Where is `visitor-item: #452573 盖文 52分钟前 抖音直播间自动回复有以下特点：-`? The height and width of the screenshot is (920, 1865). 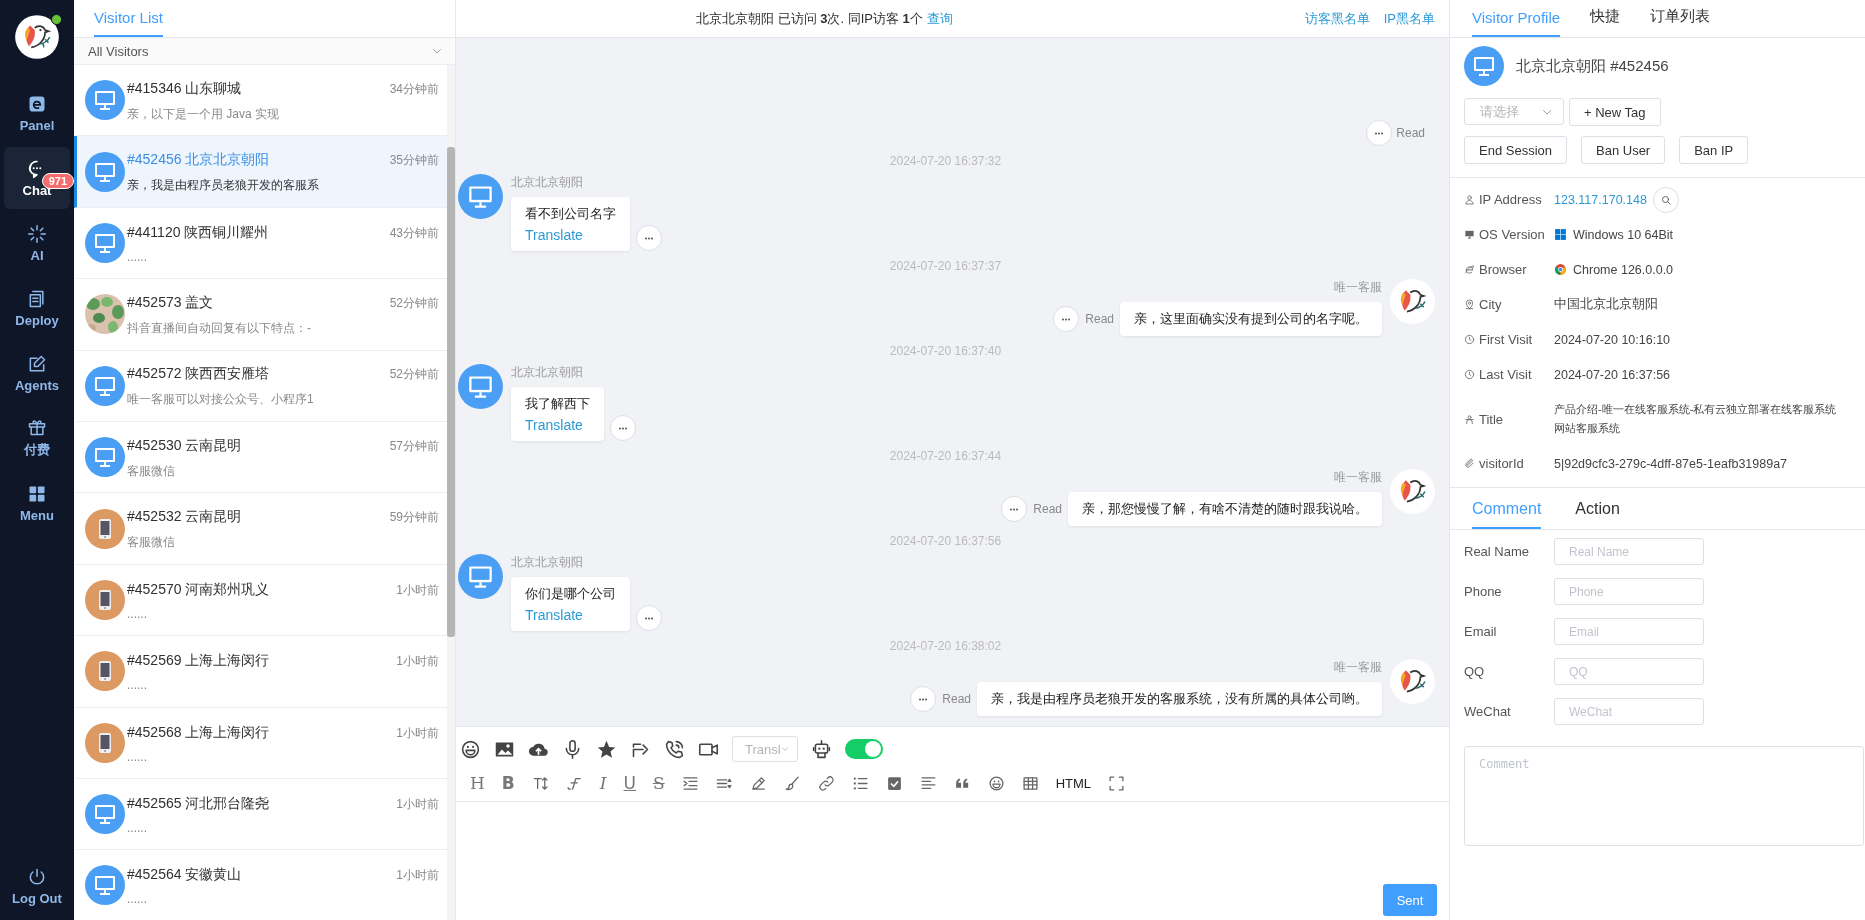 visitor-item: #452573 盖文 52分钟前 抖音直播间自动回复有以下特点：- is located at coordinates (260, 315).